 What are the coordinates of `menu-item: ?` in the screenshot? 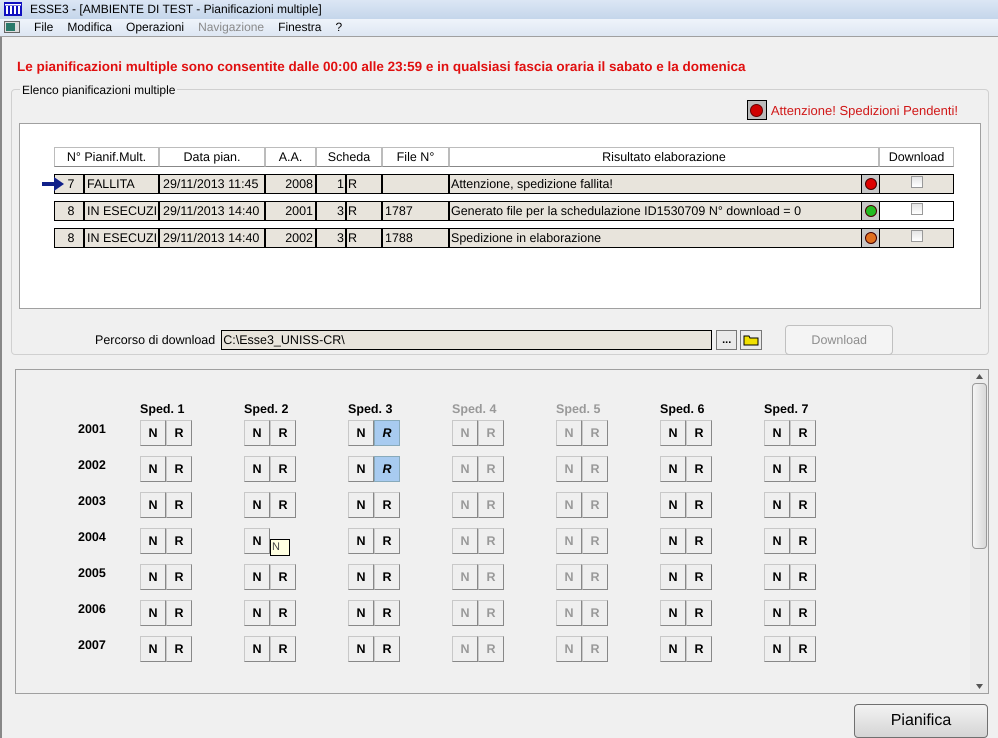 It's located at (338, 27).